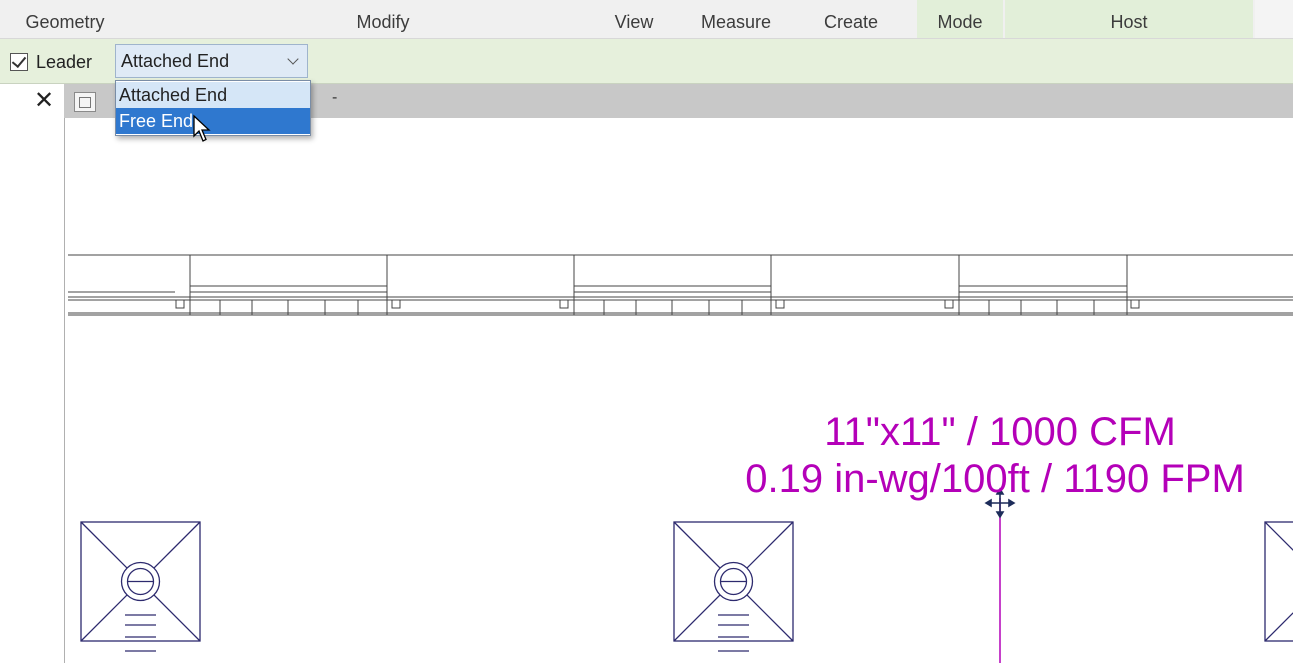  I want to click on ribbon-right-cap, so click(1274, 19).